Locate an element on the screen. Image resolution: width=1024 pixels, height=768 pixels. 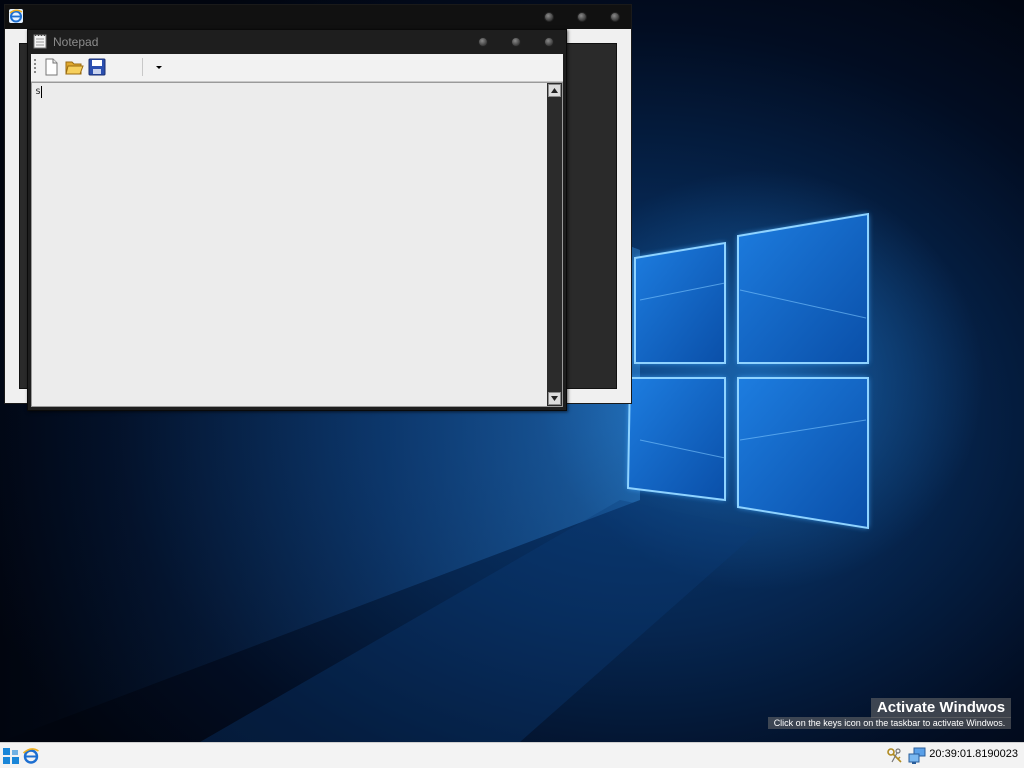
arrow-down-icon is located at coordinates (554, 398).